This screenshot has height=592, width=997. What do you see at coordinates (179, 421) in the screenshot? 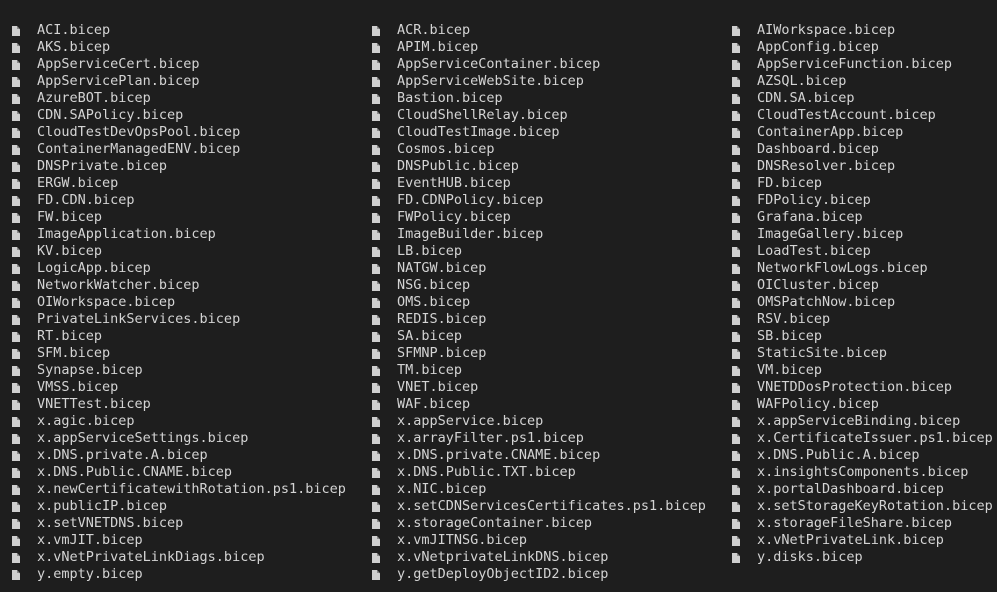
I see `file-entry: x.agic.bicep` at bounding box center [179, 421].